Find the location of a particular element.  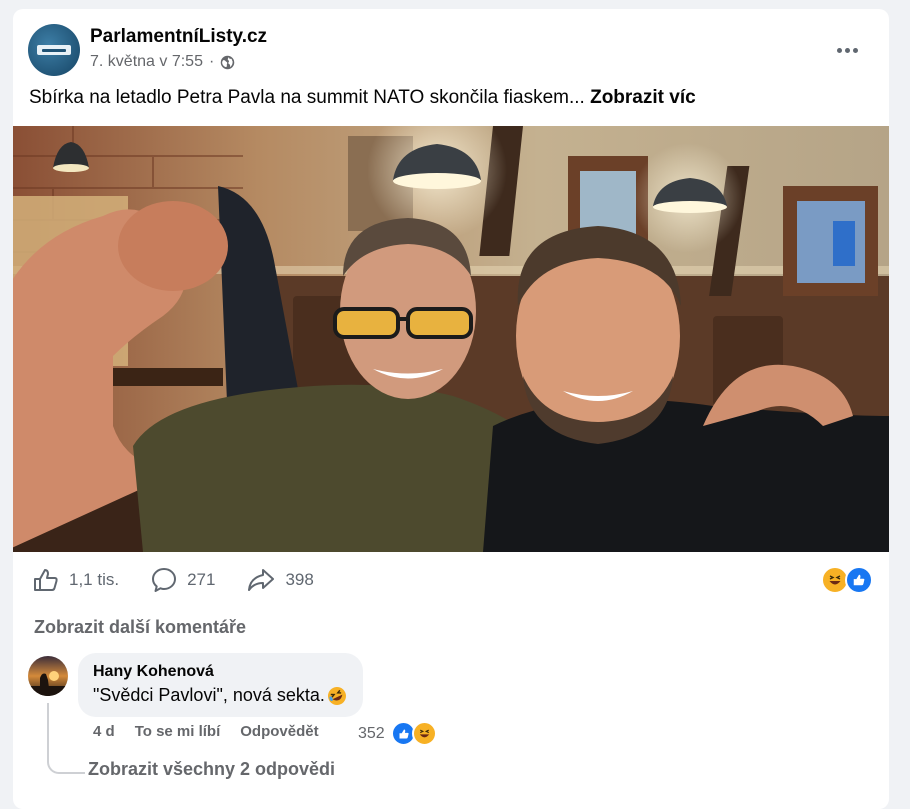

comment-text: "Svědci Pavlovi", nová sekta. is located at coordinates (209, 695).